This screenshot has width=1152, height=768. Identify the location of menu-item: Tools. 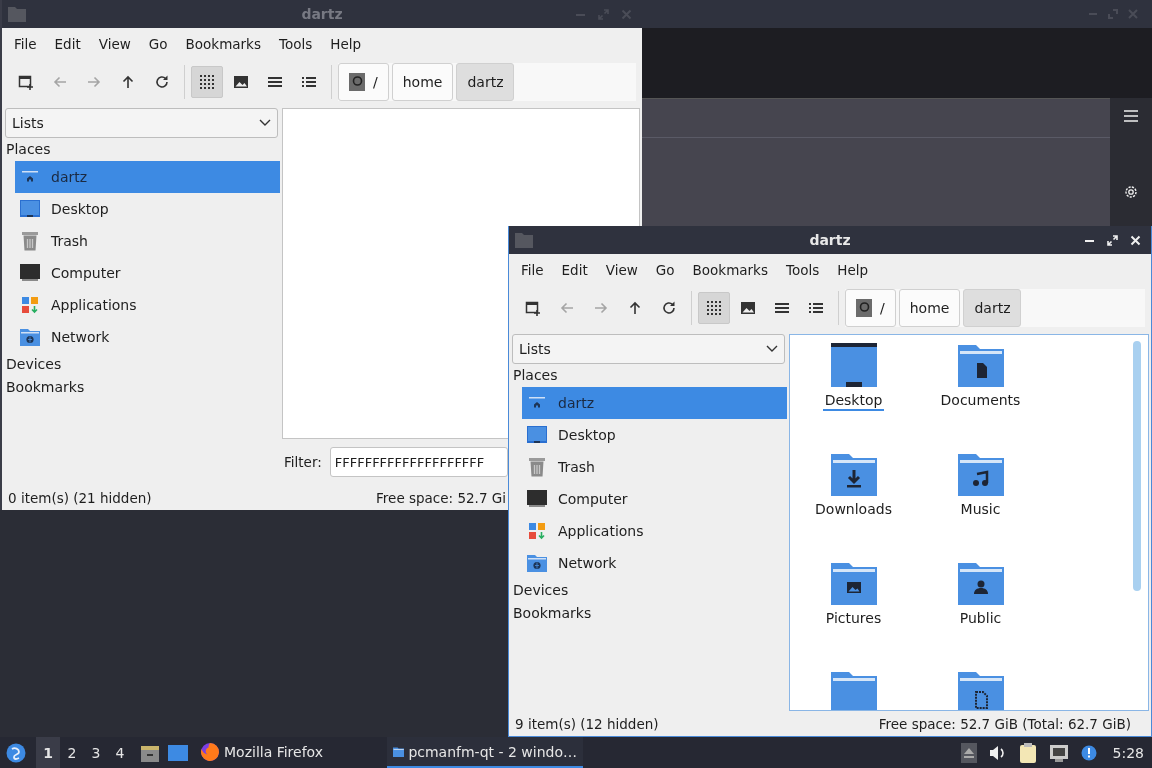
(802, 270).